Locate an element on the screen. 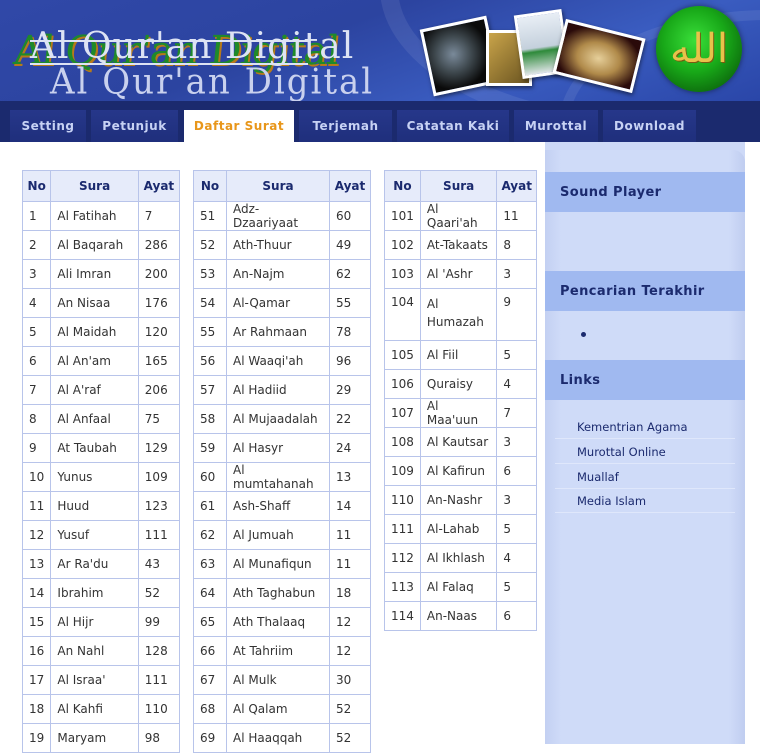 The width and height of the screenshot is (760, 753). sura-row: 13 Ar Ra'du 43 is located at coordinates (101, 564).